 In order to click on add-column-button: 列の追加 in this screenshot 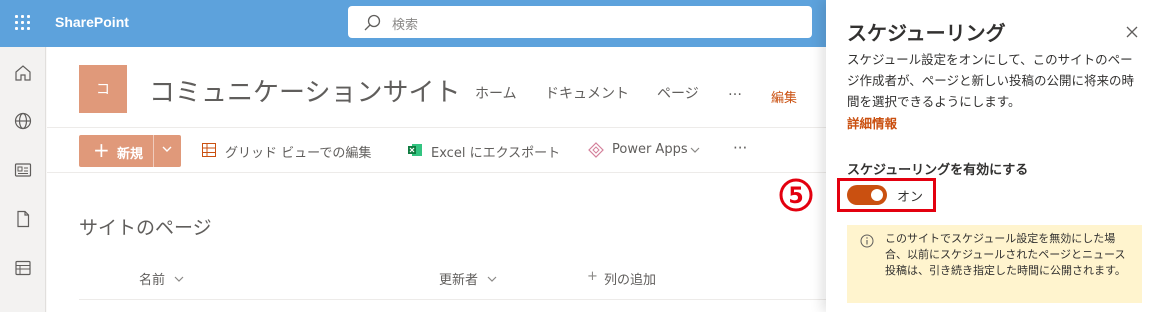, I will do `click(630, 278)`.